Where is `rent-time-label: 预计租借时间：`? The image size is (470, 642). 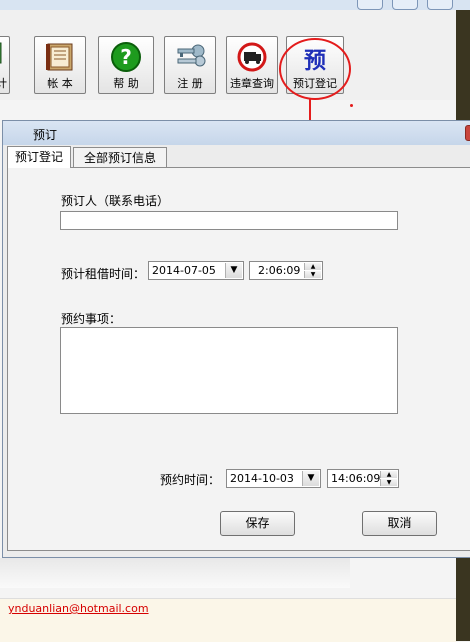
rent-time-label: 预计租借时间： is located at coordinates (103, 274).